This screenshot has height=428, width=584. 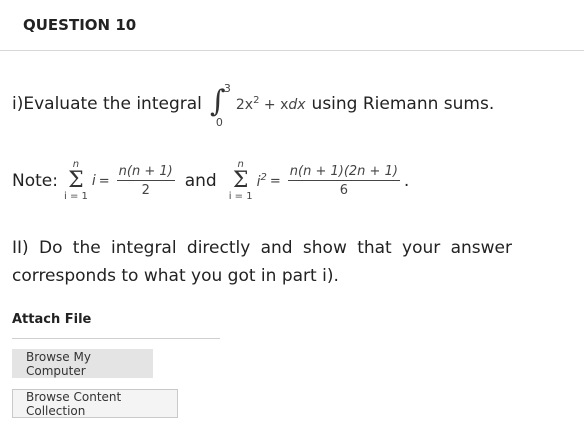 What do you see at coordinates (35, 181) in the screenshot?
I see `note-label: Note:` at bounding box center [35, 181].